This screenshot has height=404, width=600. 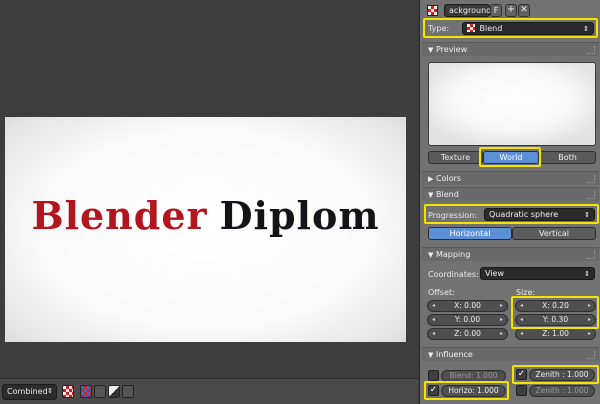 I want to click on blend-title: Blend, so click(x=447, y=194).